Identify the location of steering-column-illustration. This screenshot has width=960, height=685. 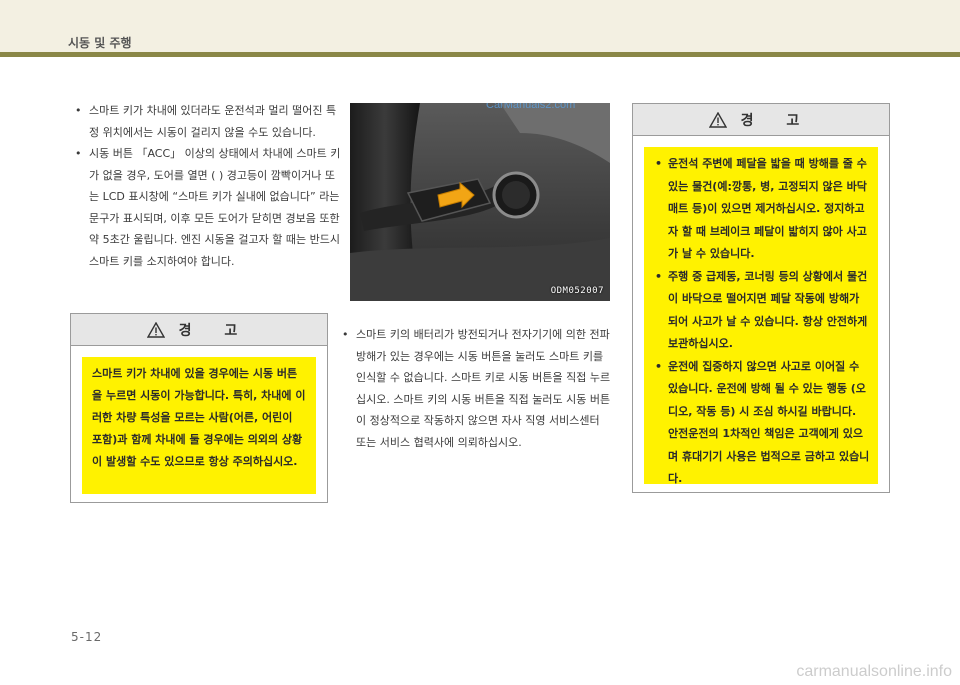
(480, 202).